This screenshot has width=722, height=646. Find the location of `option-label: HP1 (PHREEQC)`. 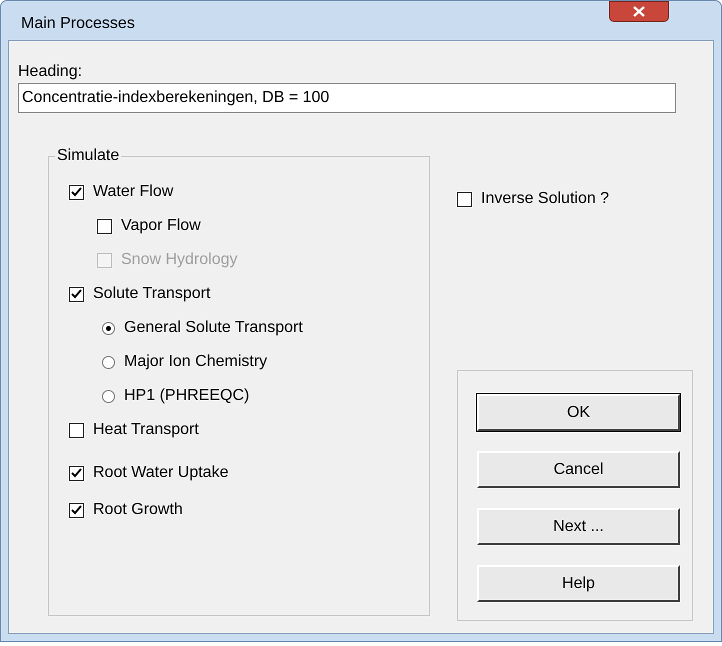

option-label: HP1 (PHREEQC) is located at coordinates (187, 396).